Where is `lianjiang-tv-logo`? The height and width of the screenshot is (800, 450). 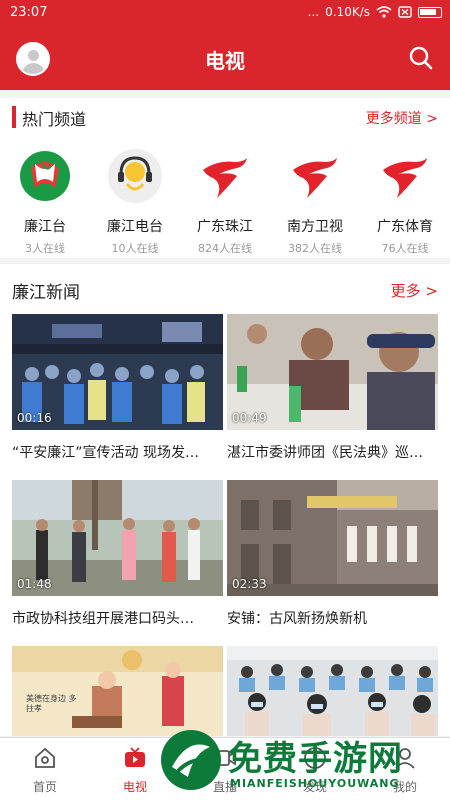
lianjiang-tv-logo is located at coordinates (45, 176).